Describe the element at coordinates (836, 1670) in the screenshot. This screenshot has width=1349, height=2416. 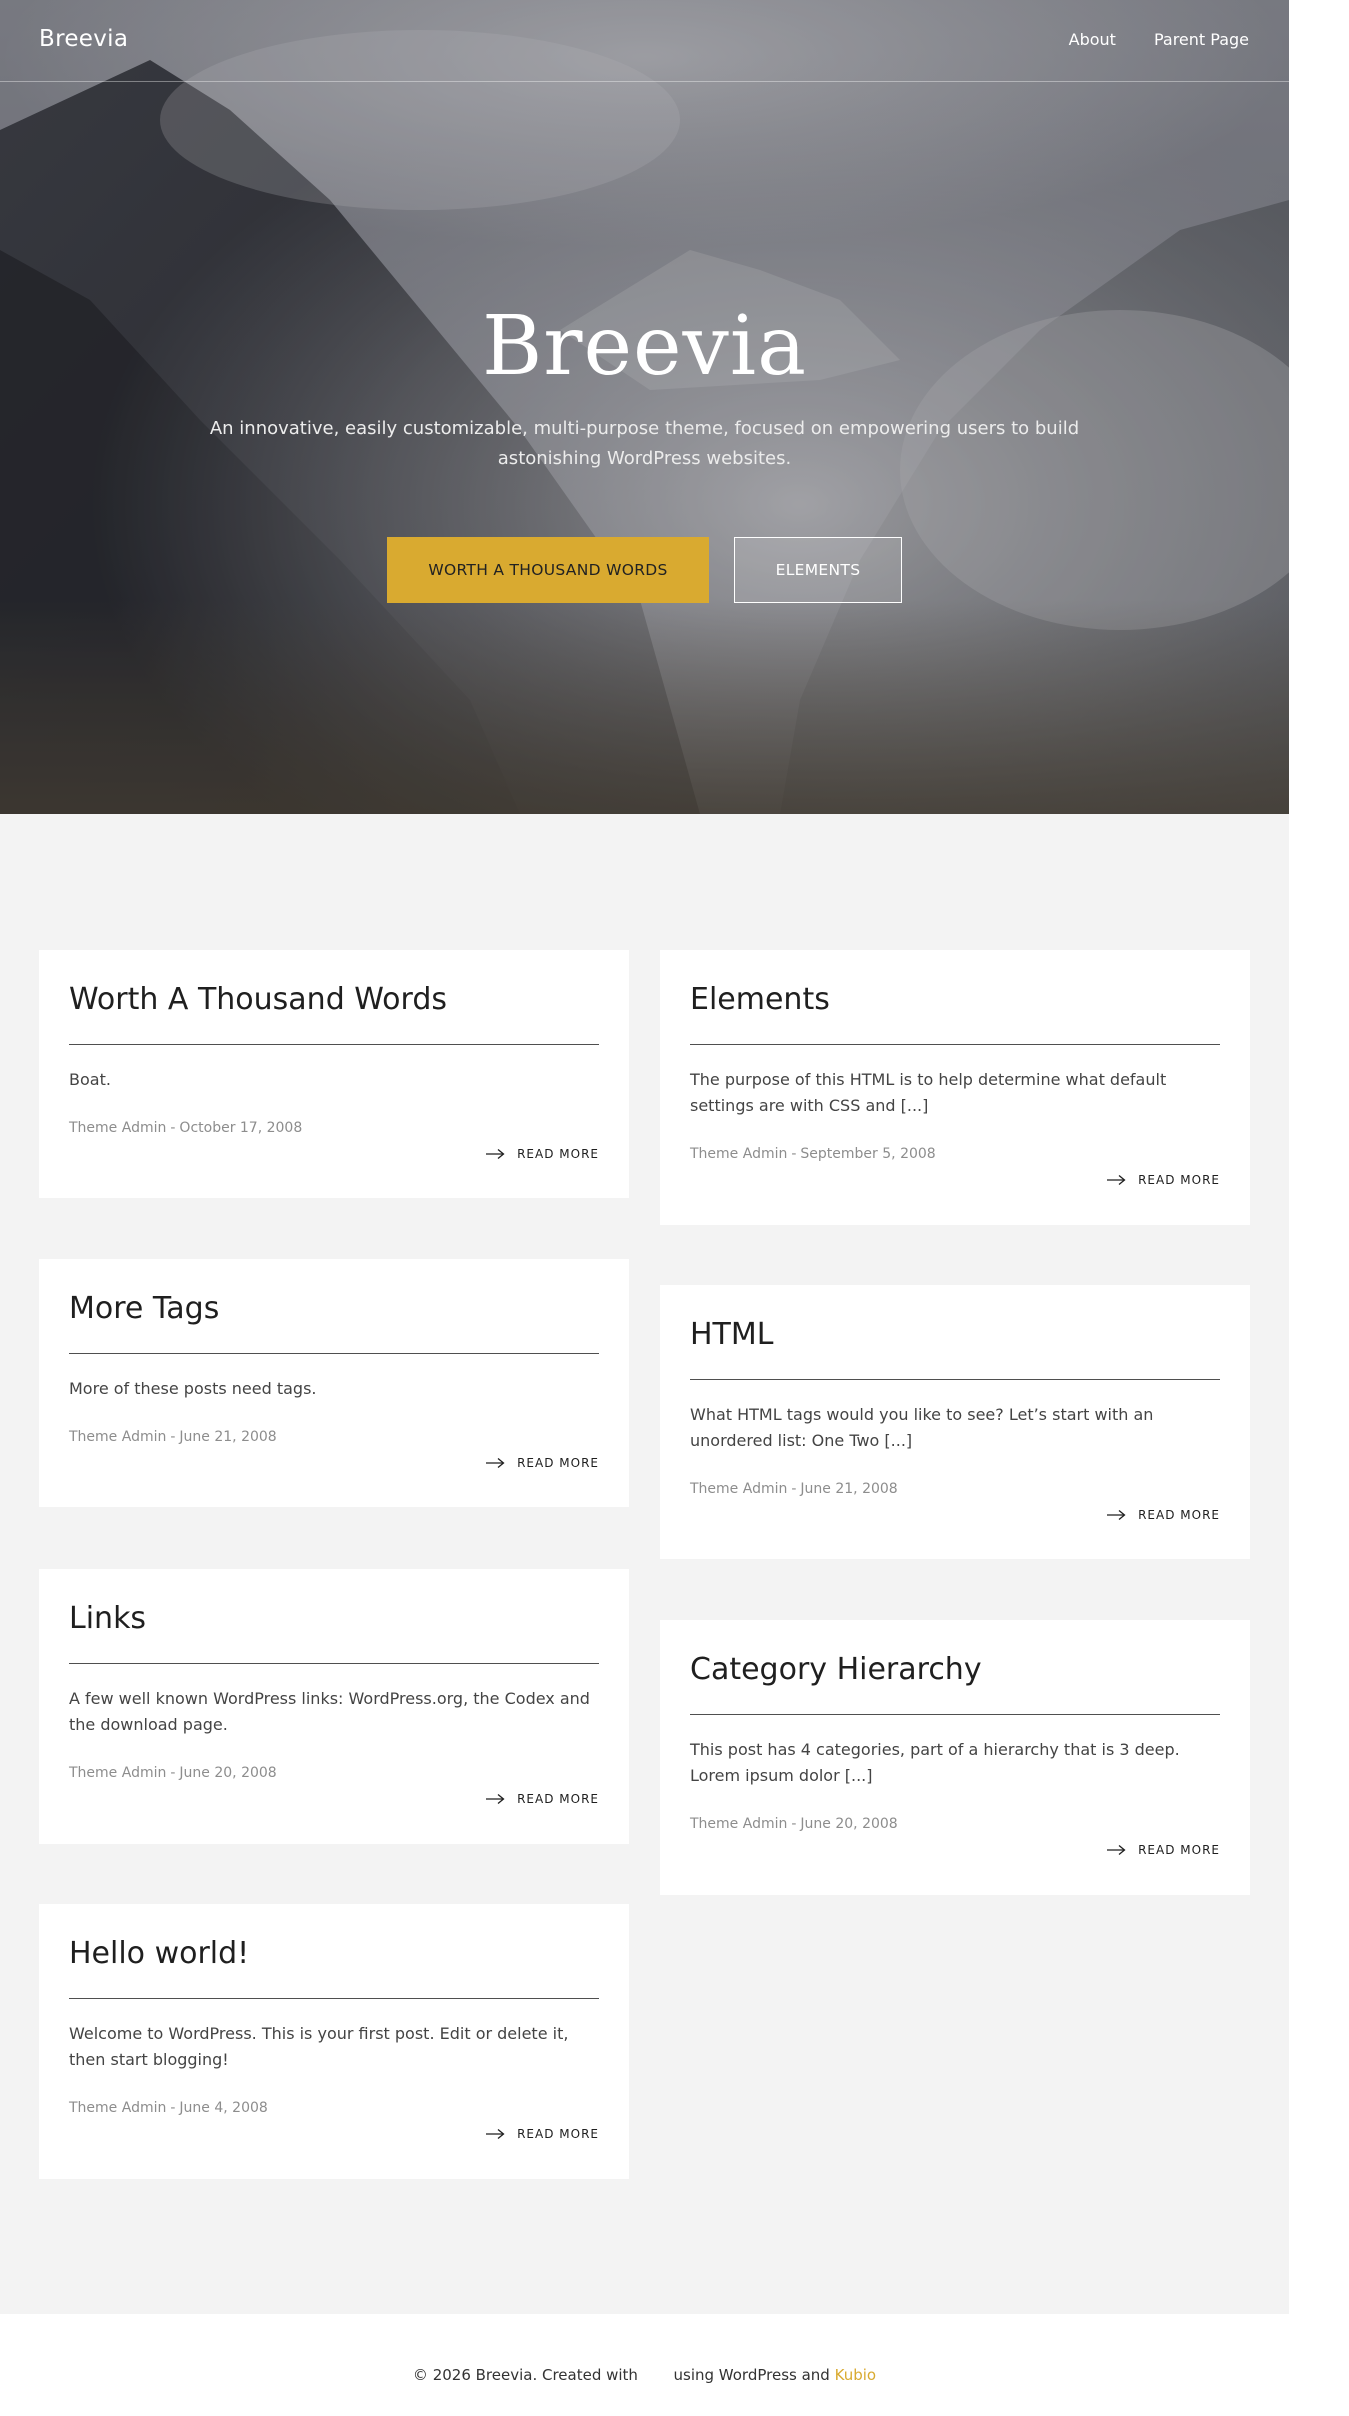
I see `post-title-link: Category Hierarchy` at that location.